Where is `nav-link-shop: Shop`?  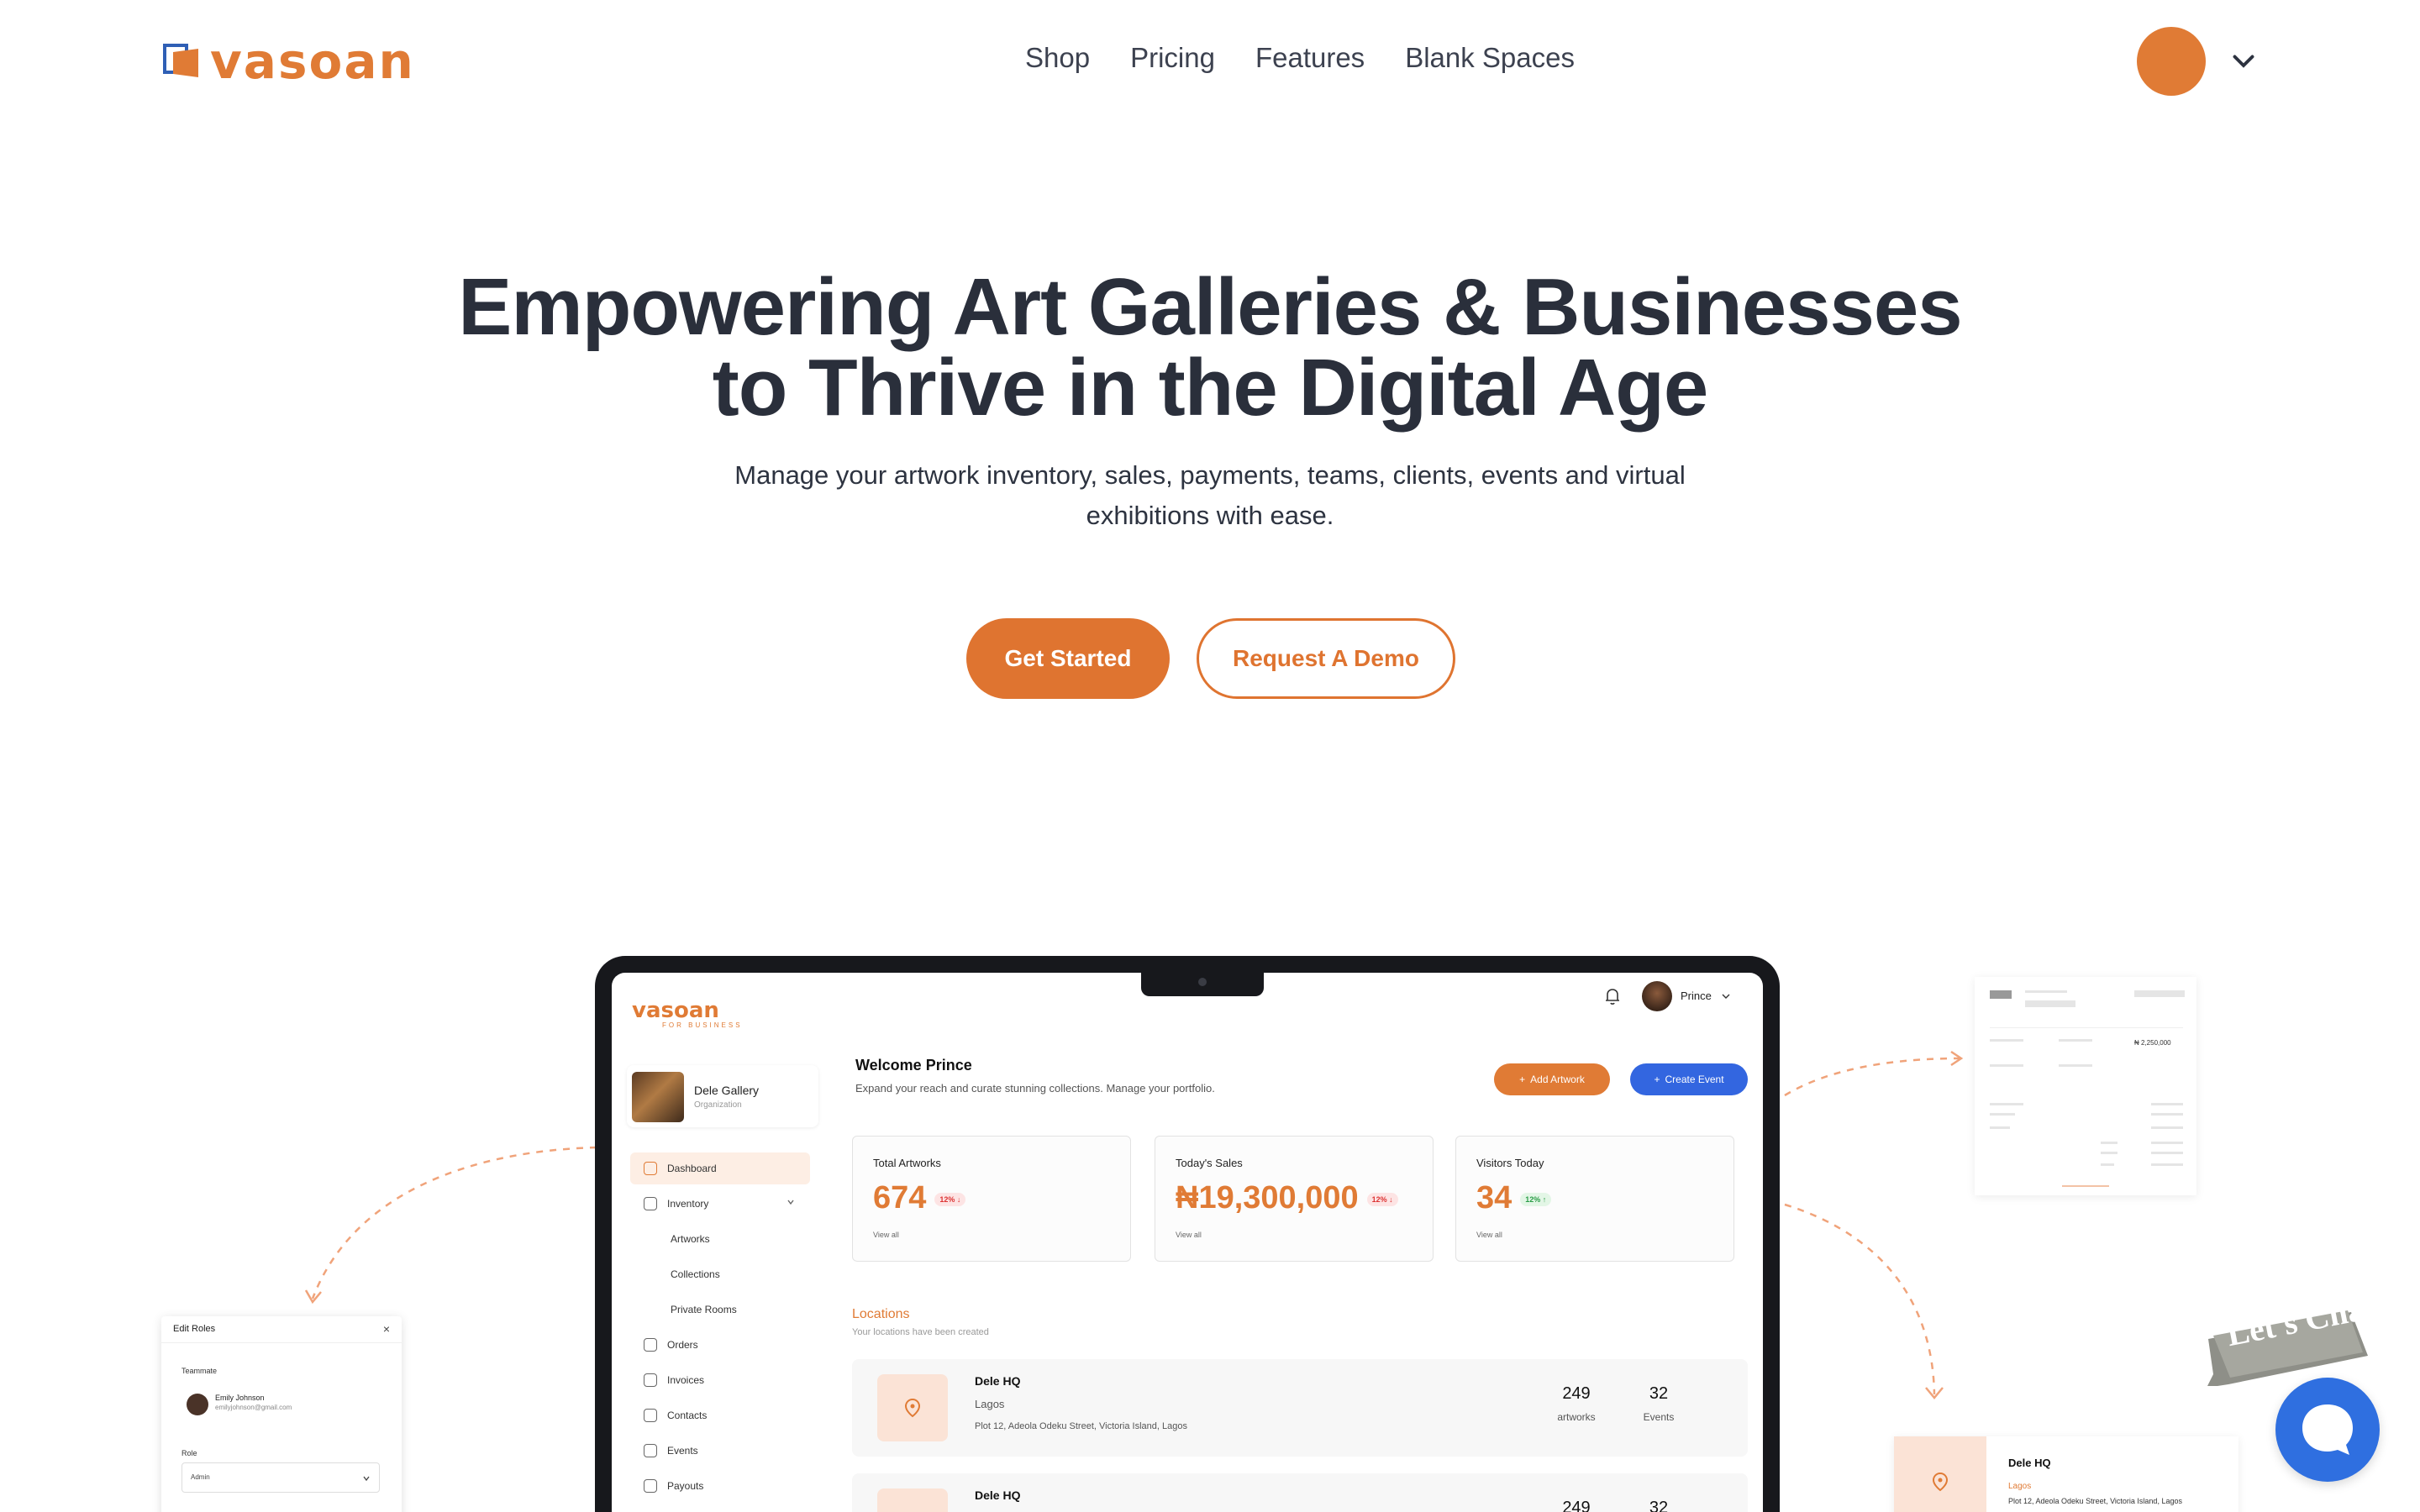 nav-link-shop: Shop is located at coordinates (1057, 58).